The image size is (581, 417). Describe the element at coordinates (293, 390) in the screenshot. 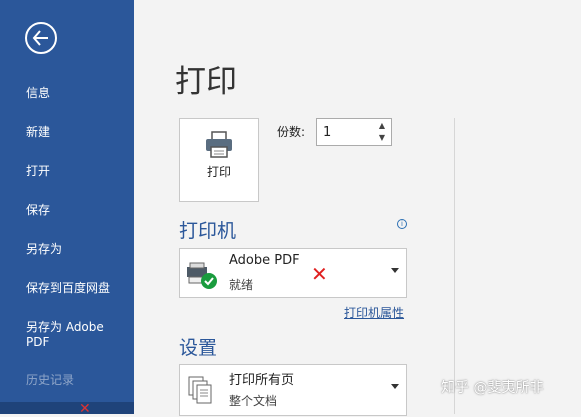

I see `pages-setting-dropdown: 打印所有页 整个文档` at that location.